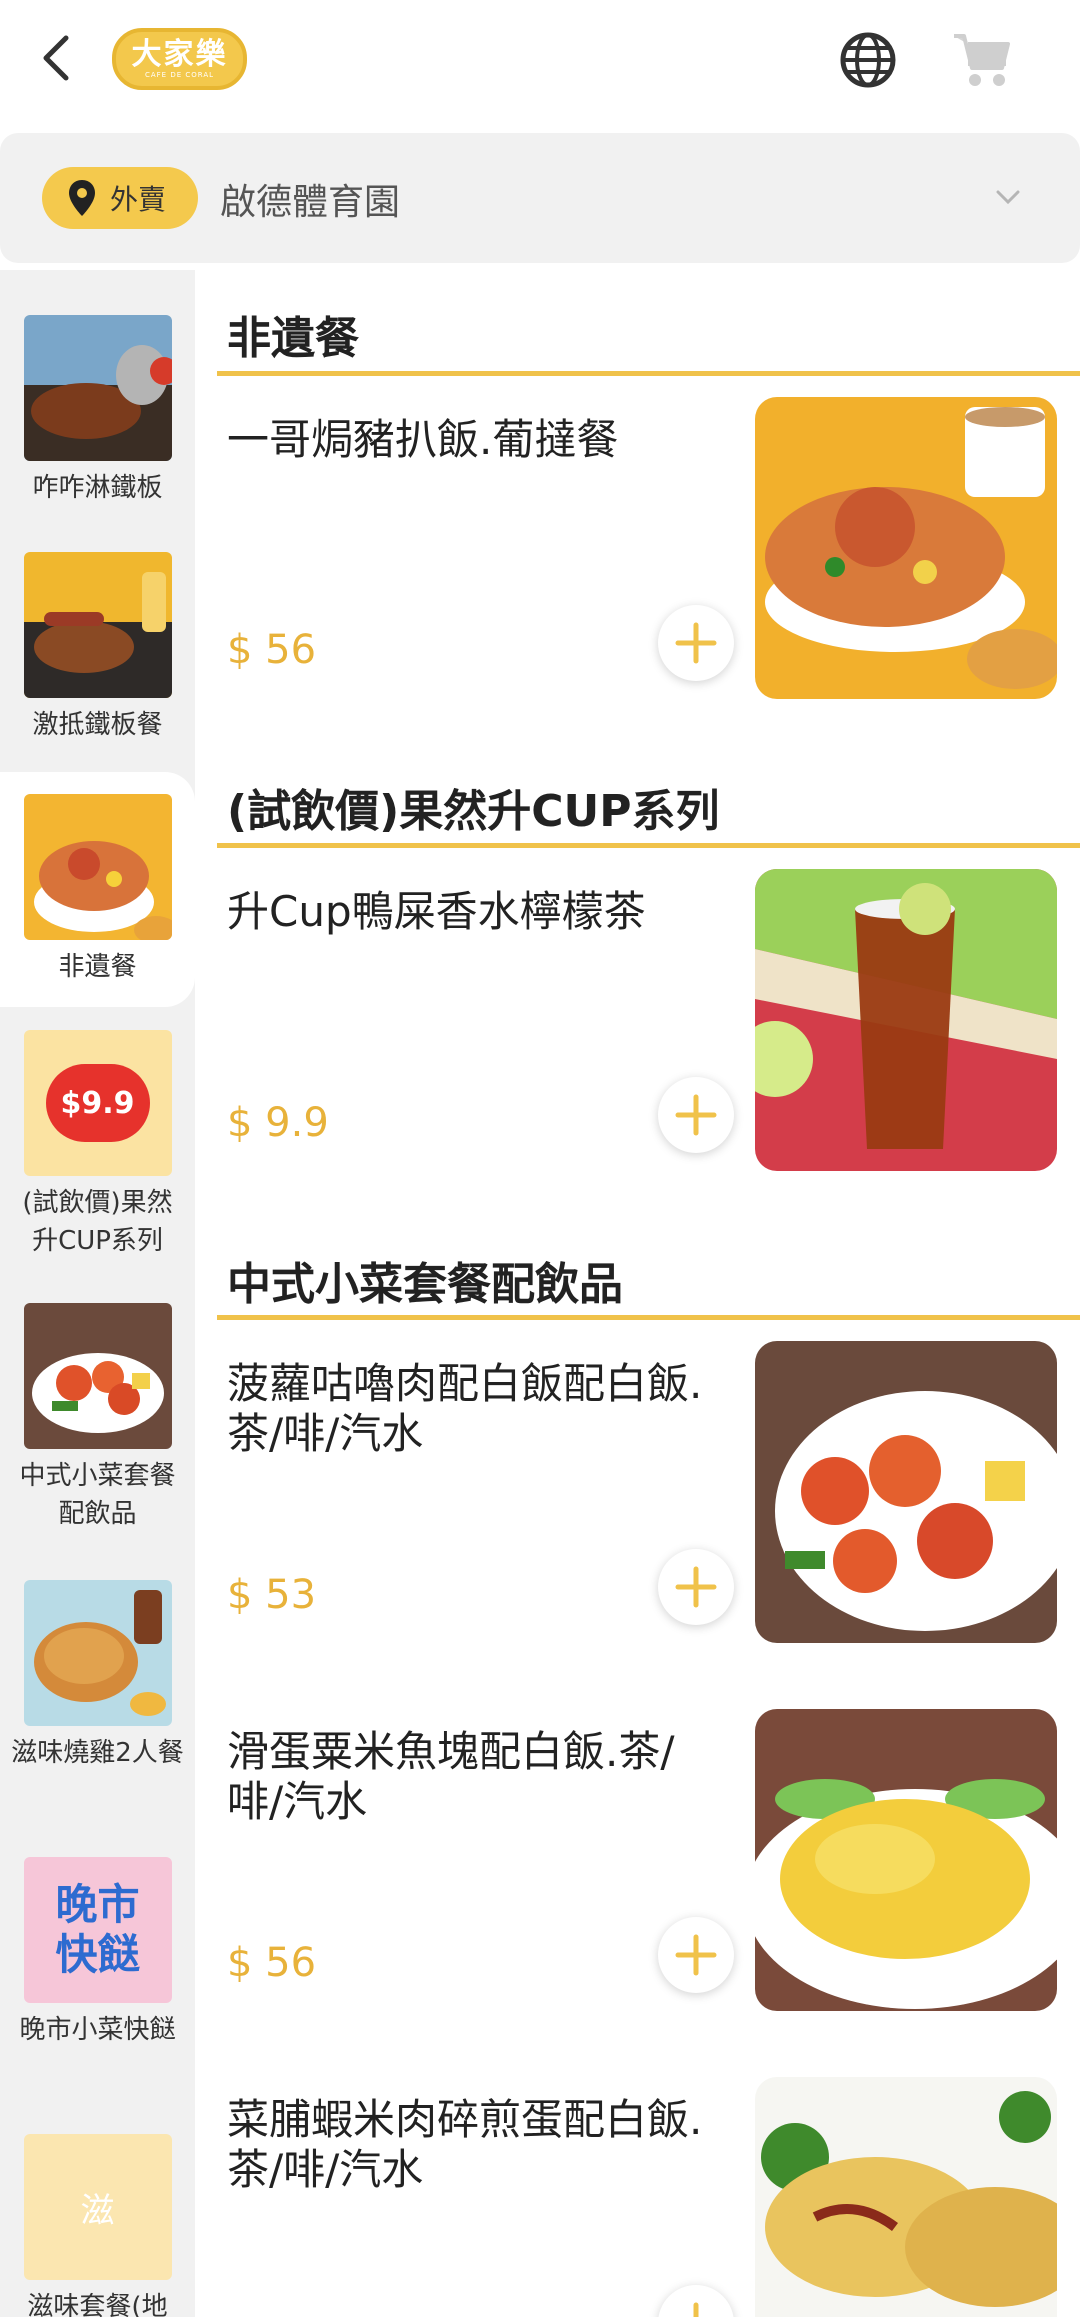  I want to click on sidebar-item-heritage-meal: 非遺餐, so click(97, 889).